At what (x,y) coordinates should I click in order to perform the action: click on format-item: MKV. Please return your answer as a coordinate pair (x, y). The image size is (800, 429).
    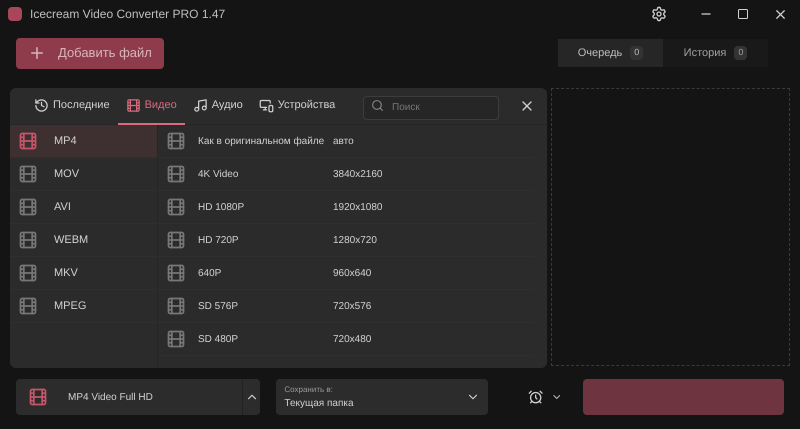
    Looking at the image, I should click on (83, 273).